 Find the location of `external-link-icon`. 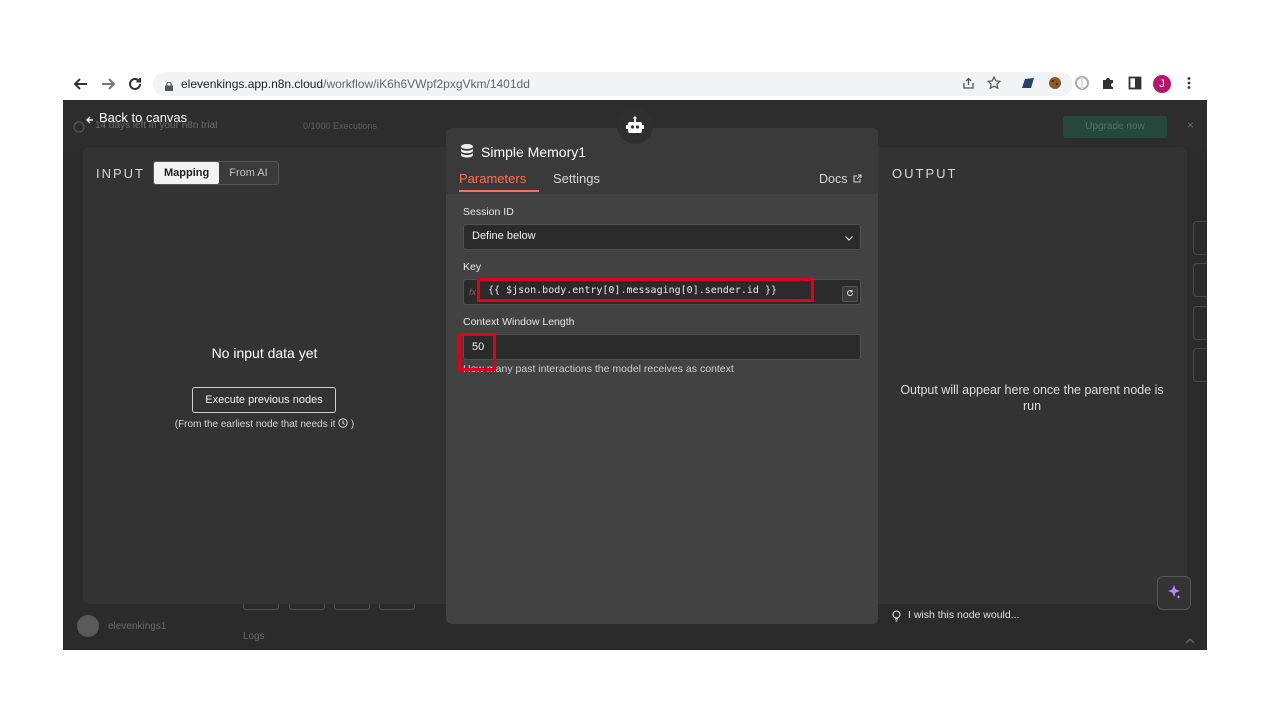

external-link-icon is located at coordinates (857, 179).